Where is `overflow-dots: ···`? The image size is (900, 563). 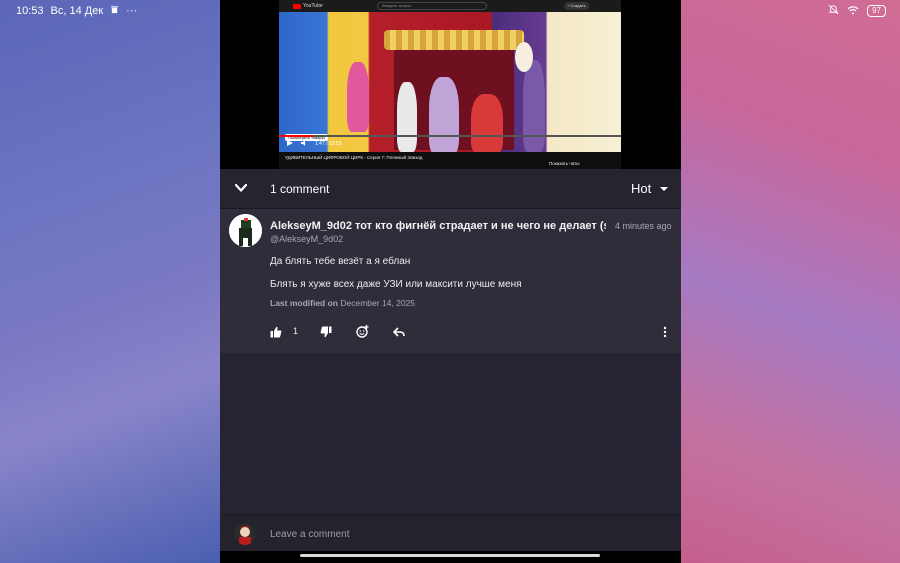
overflow-dots: ··· is located at coordinates (132, 11).